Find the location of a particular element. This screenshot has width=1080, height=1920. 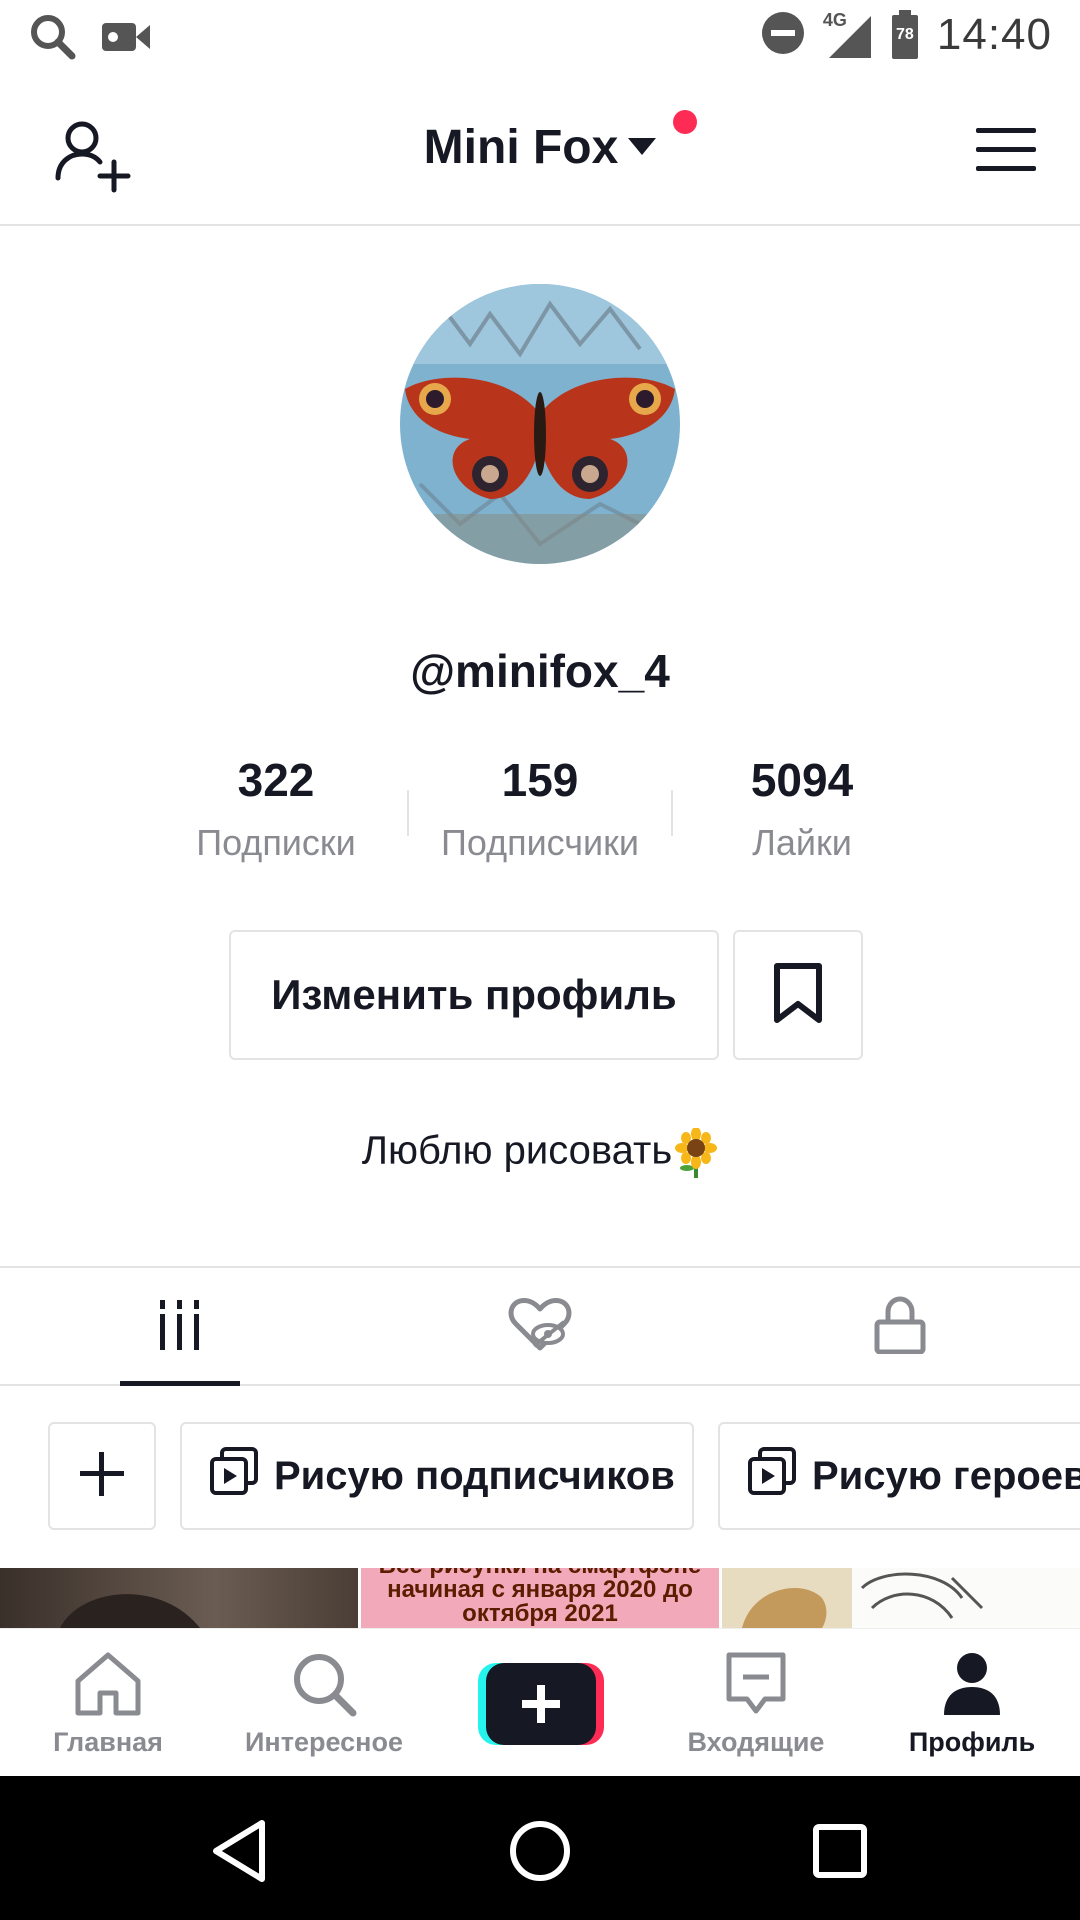

account-name: Mini Fox is located at coordinates (521, 147).